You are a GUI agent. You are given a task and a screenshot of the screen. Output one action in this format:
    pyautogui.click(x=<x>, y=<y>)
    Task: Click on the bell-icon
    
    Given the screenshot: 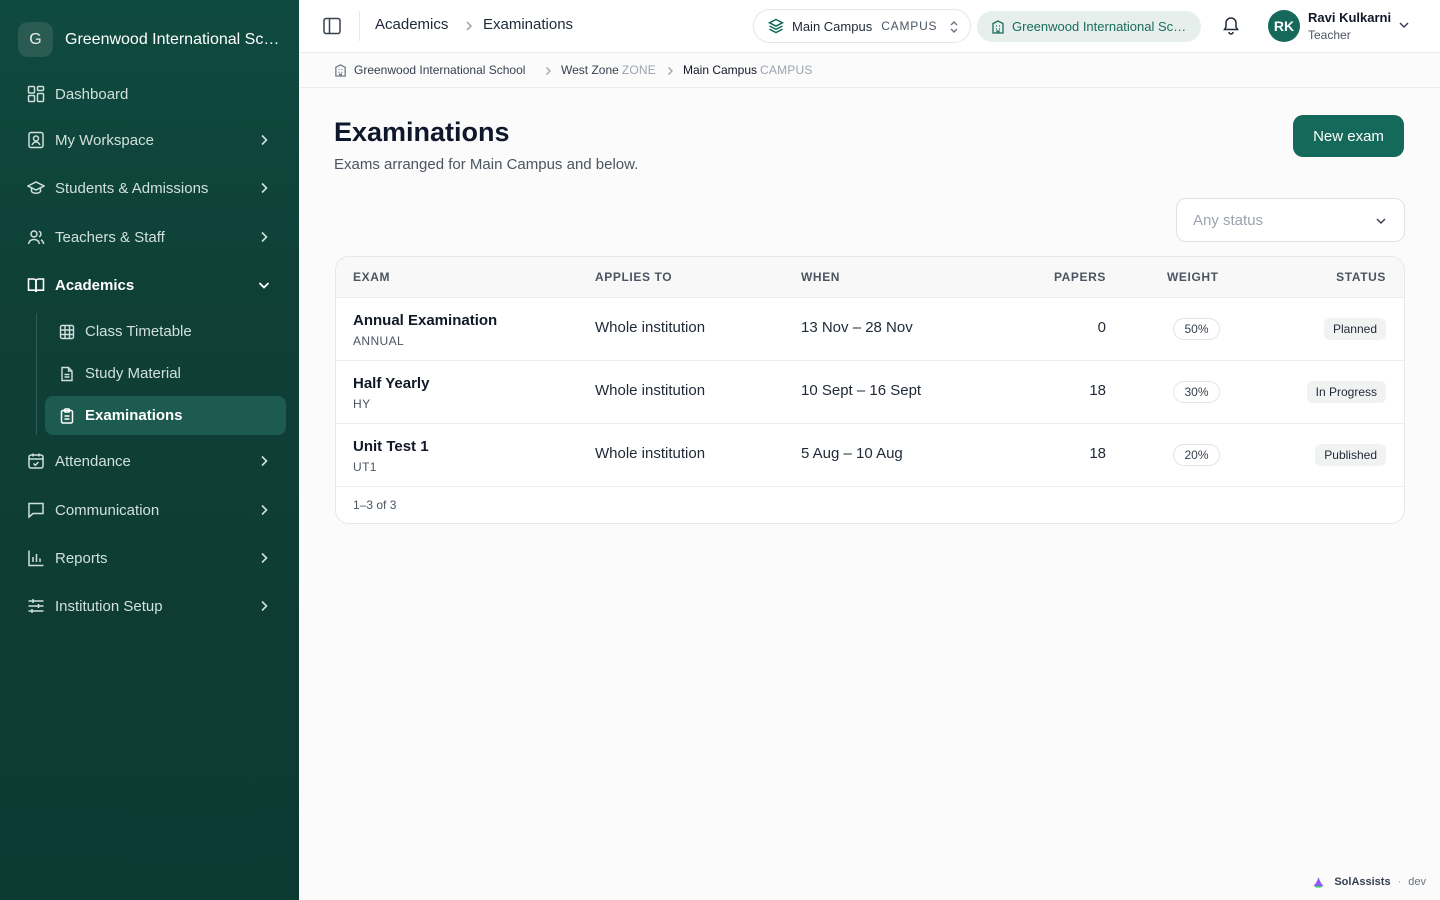 What is the action you would take?
    pyautogui.click(x=1231, y=25)
    